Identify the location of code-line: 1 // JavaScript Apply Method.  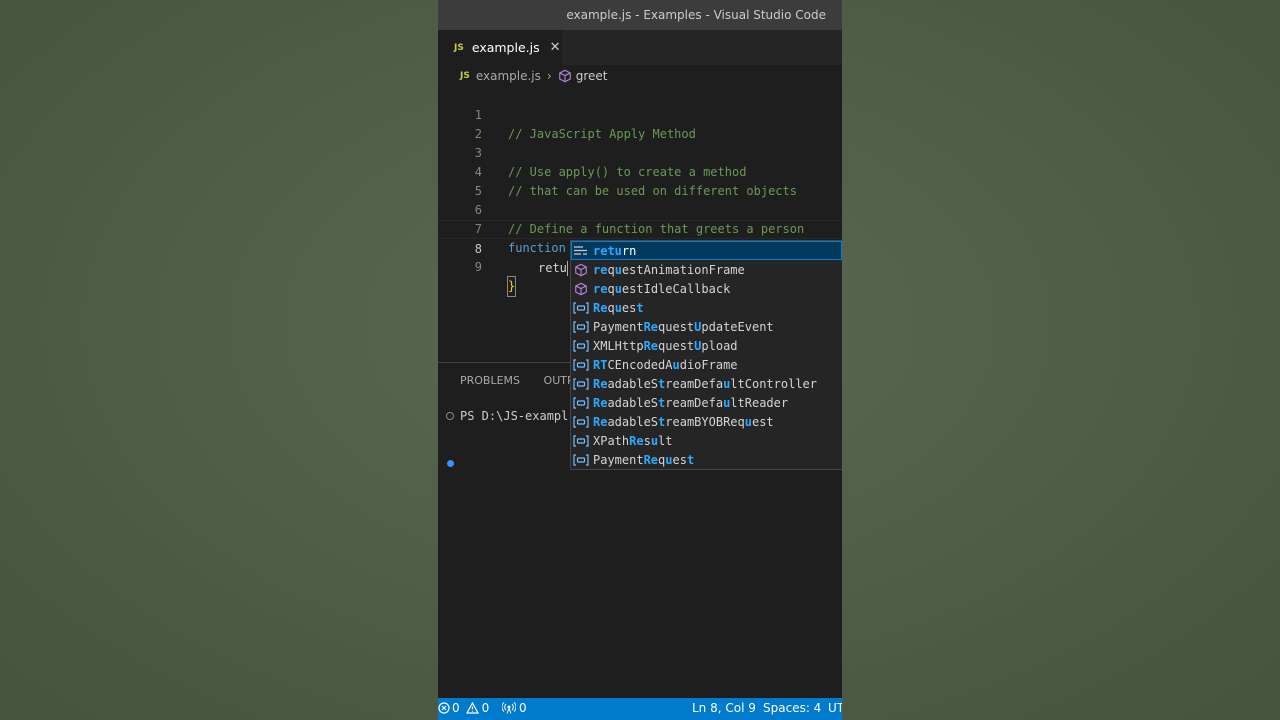
(640, 114).